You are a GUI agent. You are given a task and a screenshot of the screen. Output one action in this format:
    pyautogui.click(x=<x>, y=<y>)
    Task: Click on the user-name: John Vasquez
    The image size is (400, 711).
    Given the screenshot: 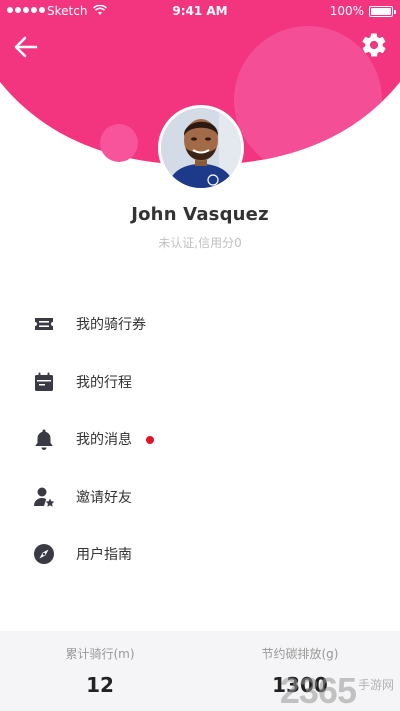 What is the action you would take?
    pyautogui.click(x=200, y=214)
    